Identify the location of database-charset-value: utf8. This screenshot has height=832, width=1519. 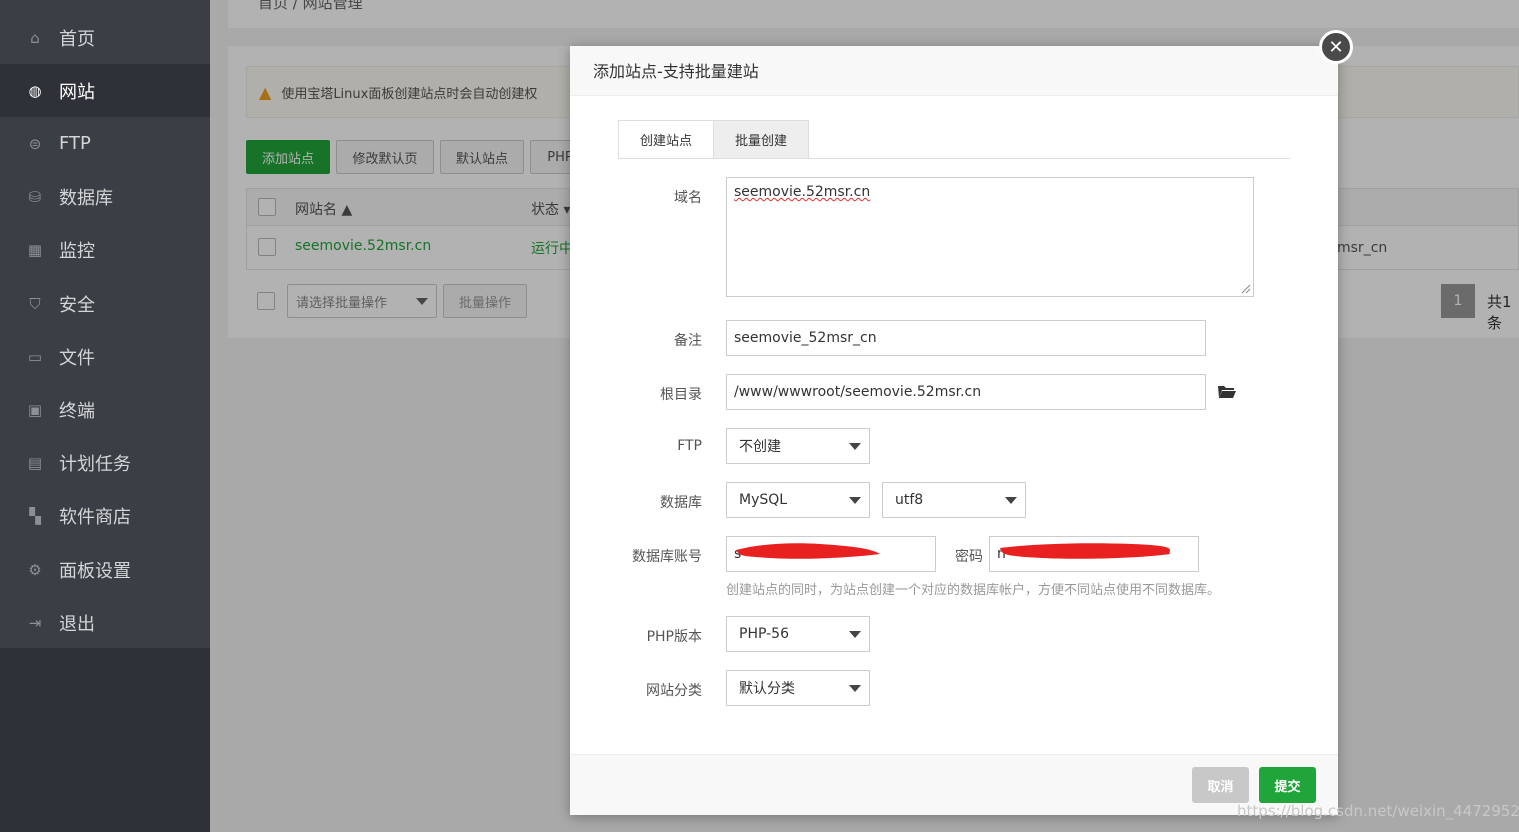
(909, 500).